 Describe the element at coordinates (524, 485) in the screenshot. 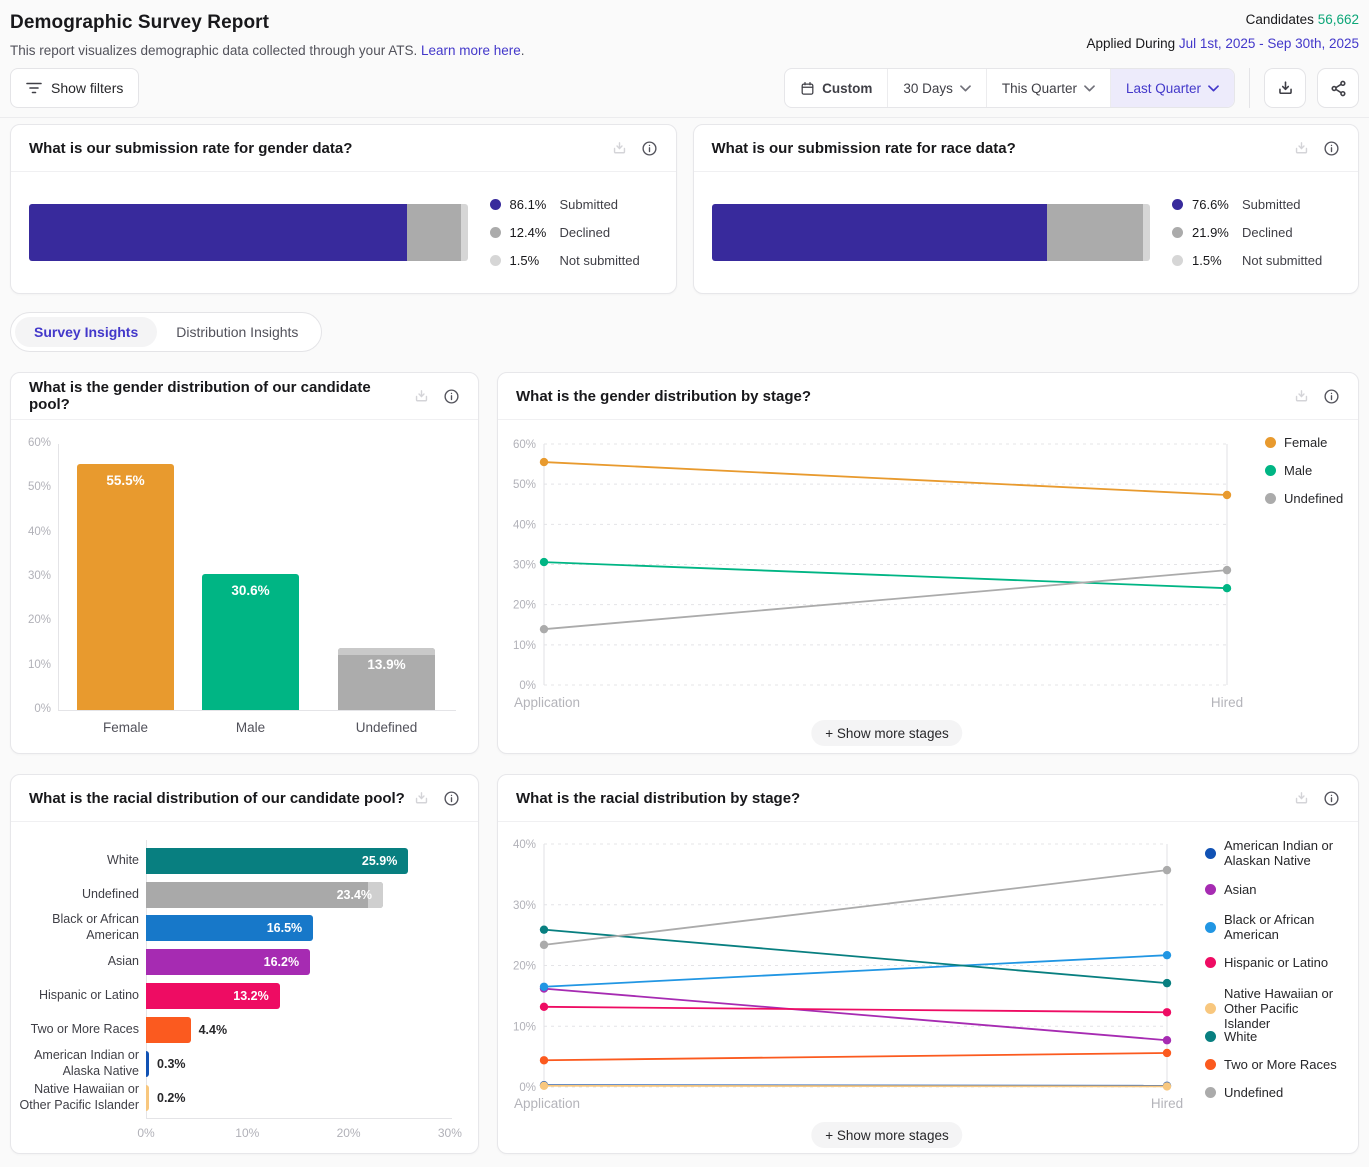

I see `y-axis-tick: 50%` at that location.